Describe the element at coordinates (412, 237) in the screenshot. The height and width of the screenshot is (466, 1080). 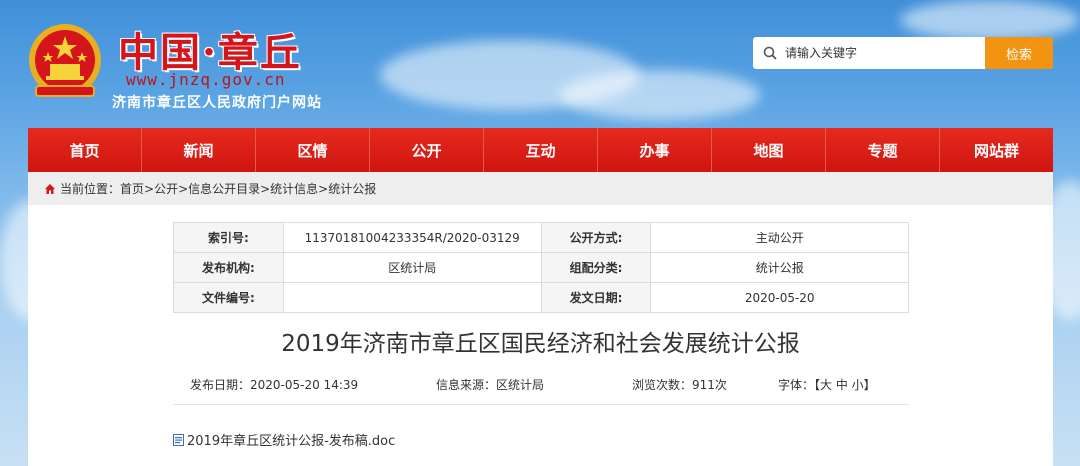
I see `index-value: 11370181004233354R/2020-03129` at that location.